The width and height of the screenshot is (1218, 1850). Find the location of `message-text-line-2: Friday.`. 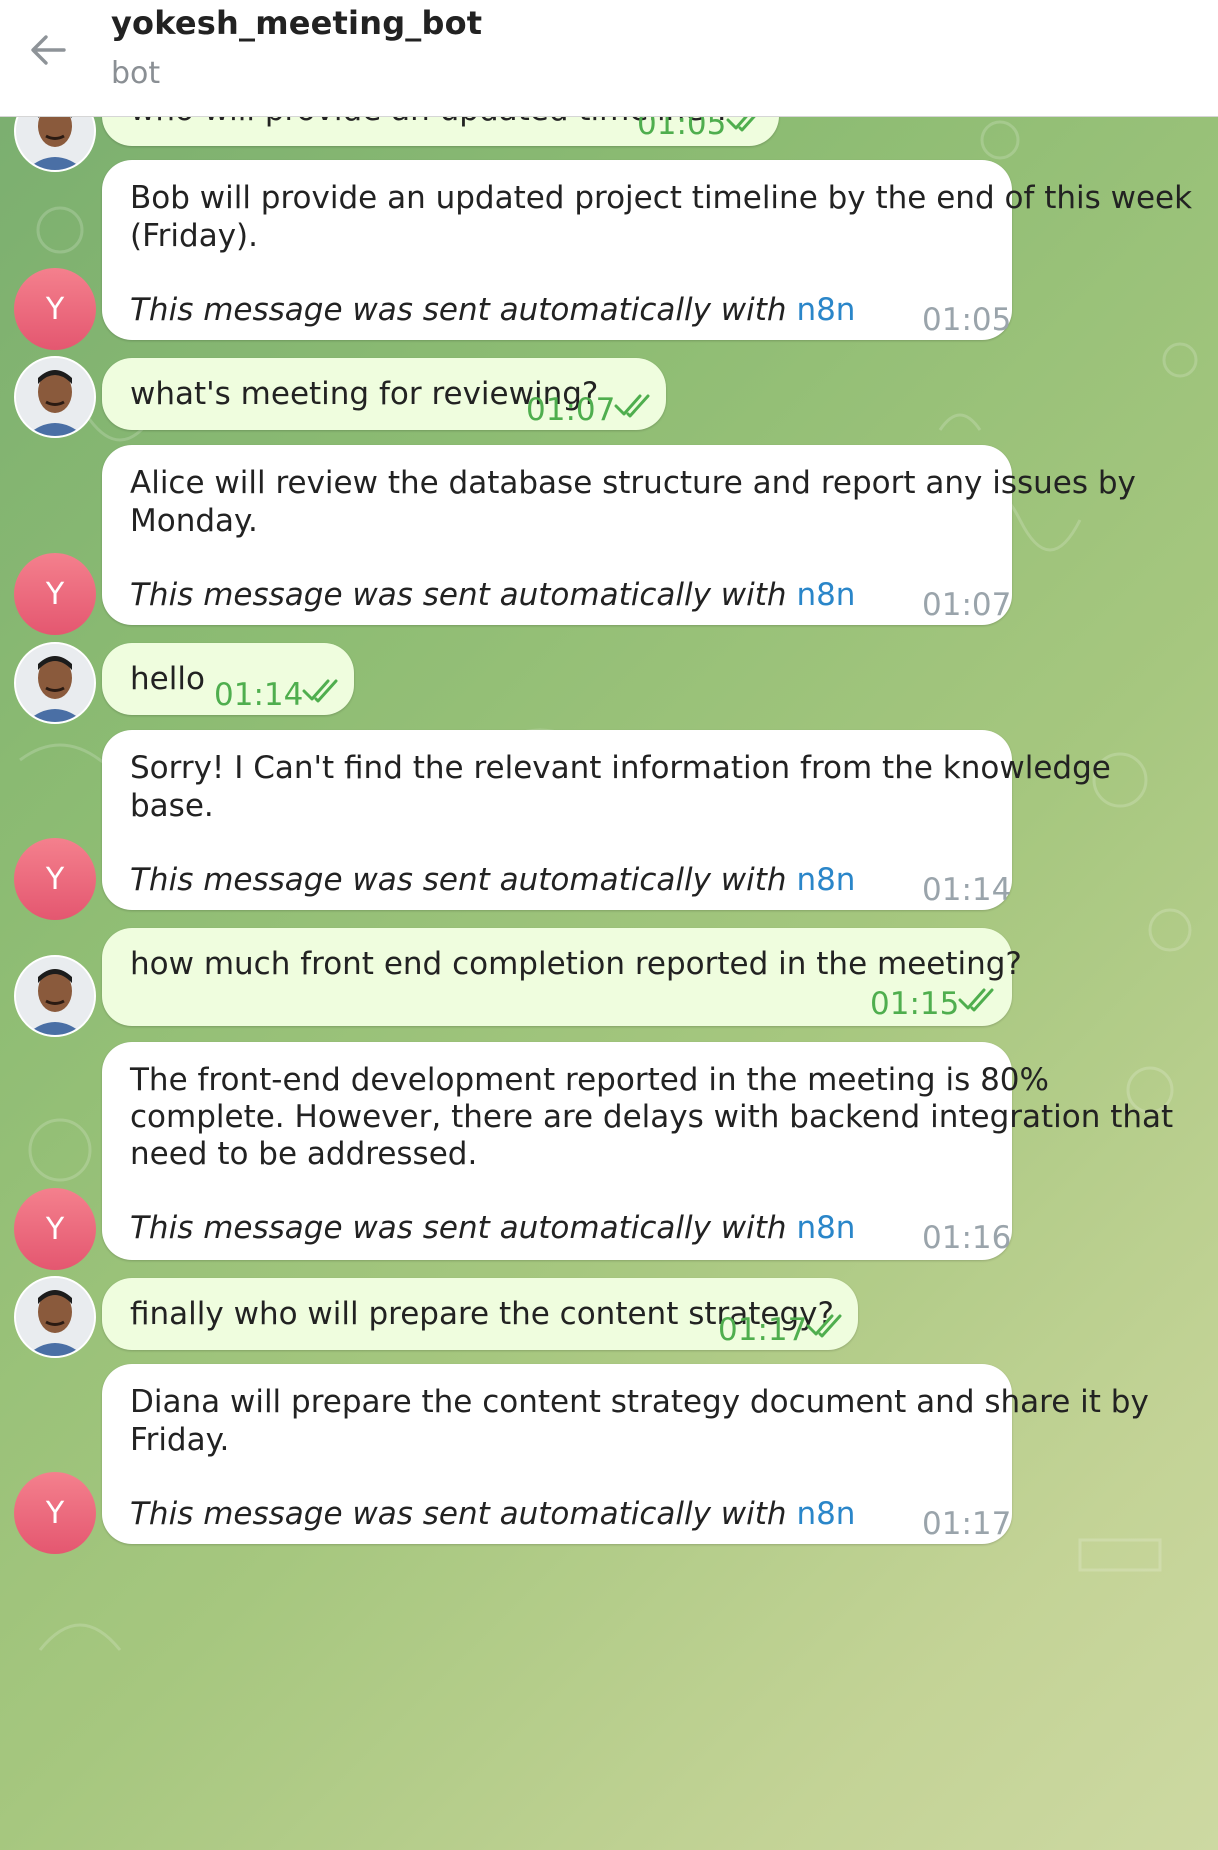

message-text-line-2: Friday. is located at coordinates (180, 1440).